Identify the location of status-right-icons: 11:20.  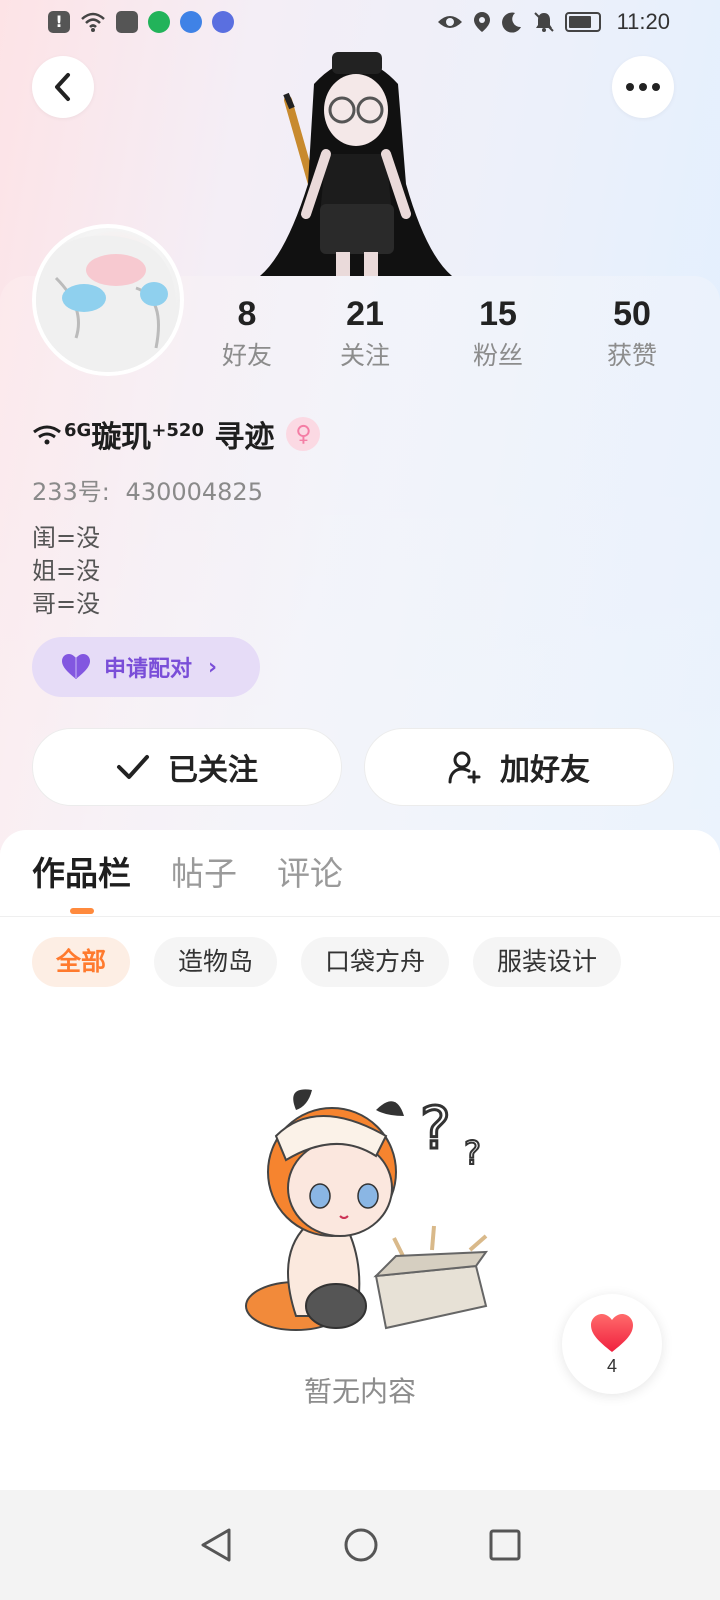
(553, 22).